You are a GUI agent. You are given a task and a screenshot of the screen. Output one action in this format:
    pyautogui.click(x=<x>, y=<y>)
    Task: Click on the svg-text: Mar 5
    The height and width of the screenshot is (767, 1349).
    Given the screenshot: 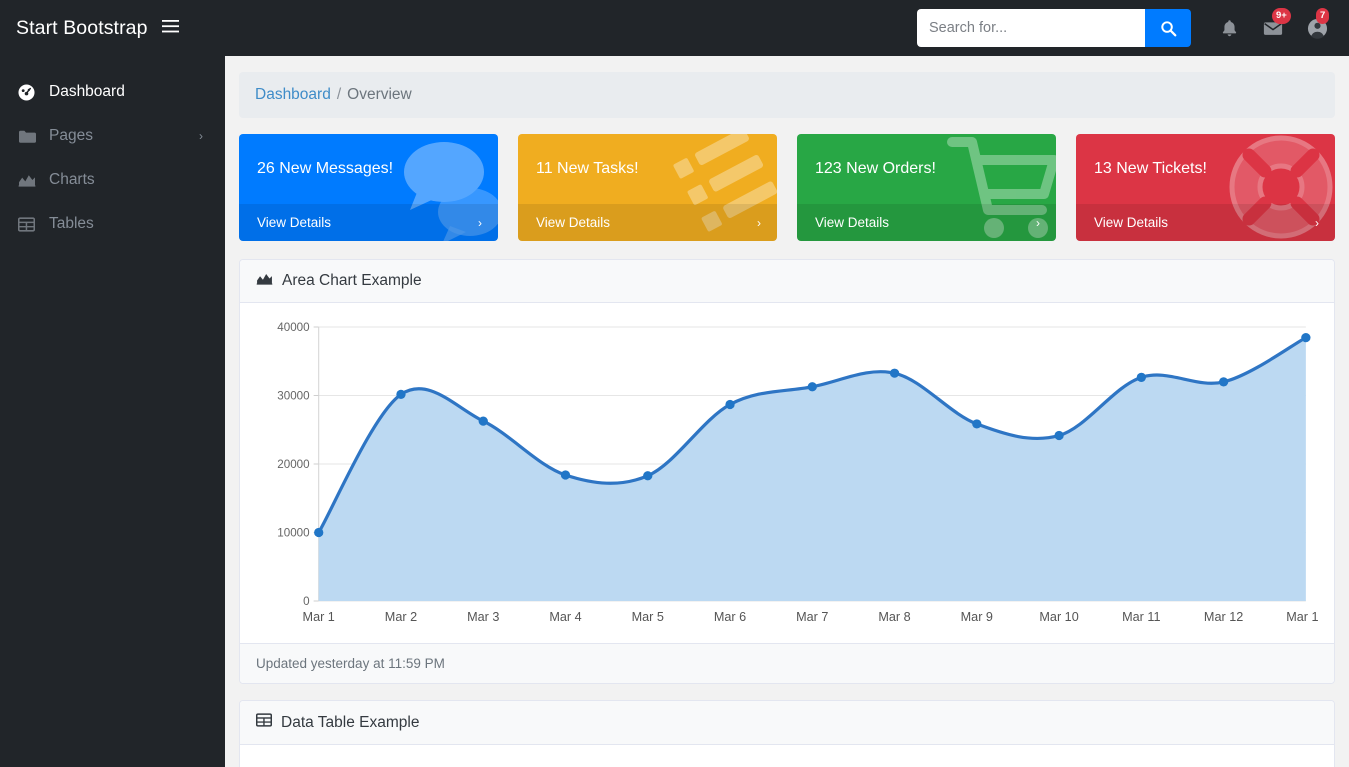 What is the action you would take?
    pyautogui.click(x=648, y=617)
    